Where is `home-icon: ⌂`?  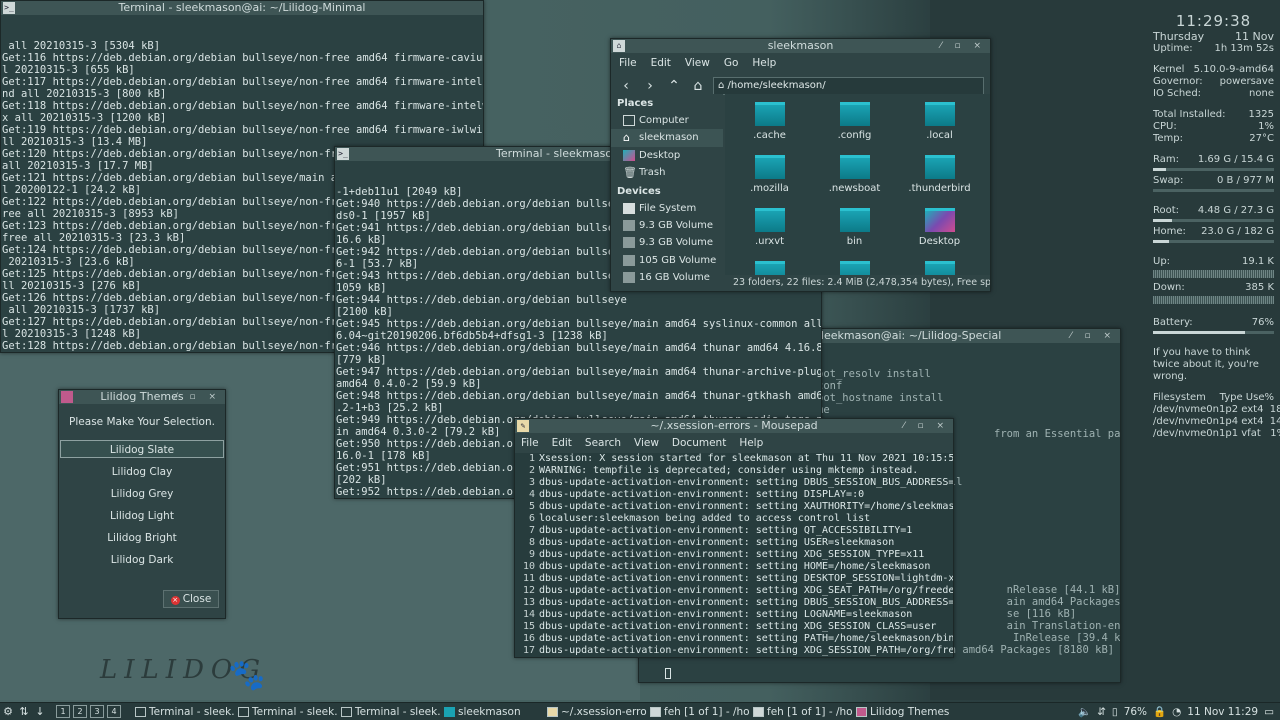
home-icon: ⌂ is located at coordinates (698, 86).